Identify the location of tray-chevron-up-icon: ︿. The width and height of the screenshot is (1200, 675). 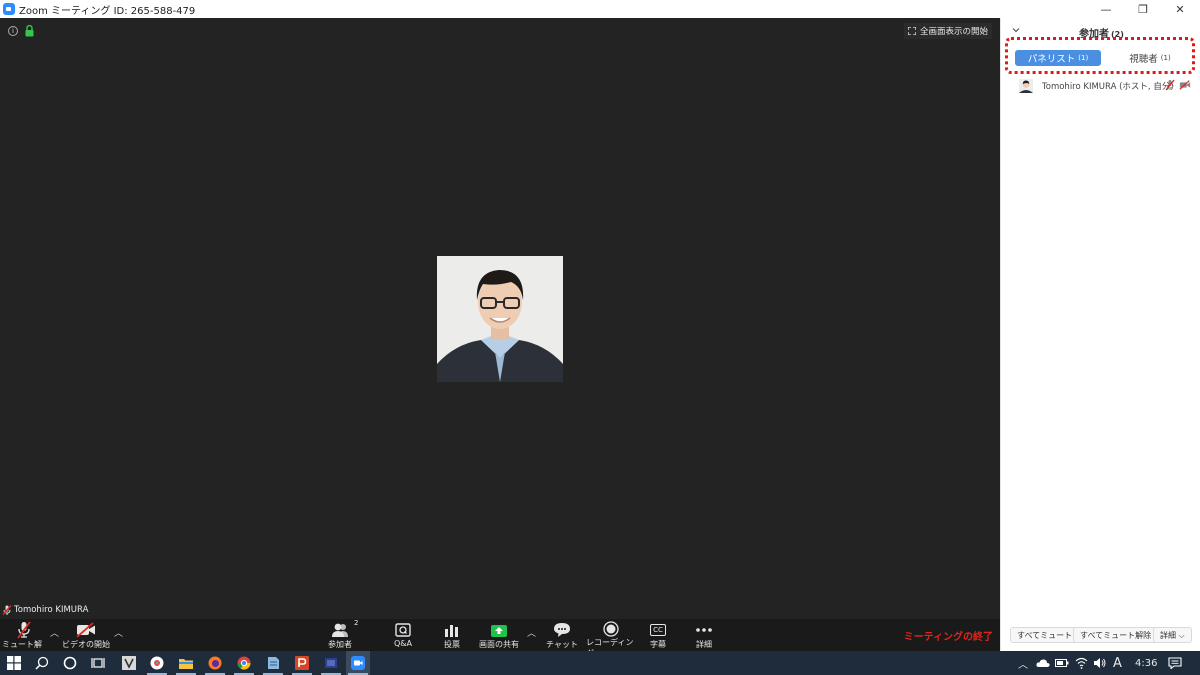
(1023, 663).